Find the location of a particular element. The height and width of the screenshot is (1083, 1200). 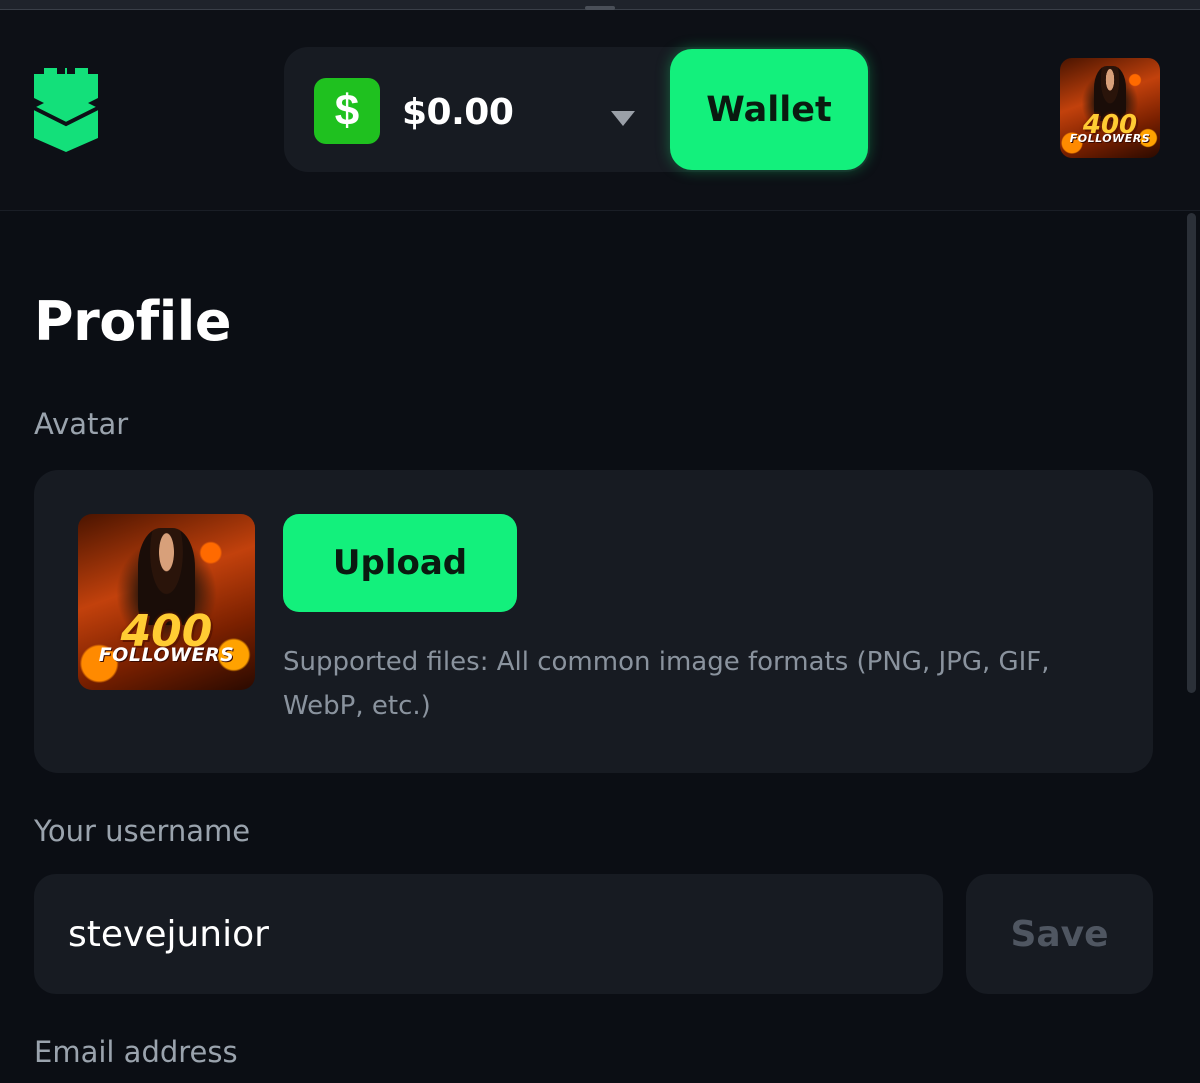

avatar-label: Avatar is located at coordinates (81, 424).